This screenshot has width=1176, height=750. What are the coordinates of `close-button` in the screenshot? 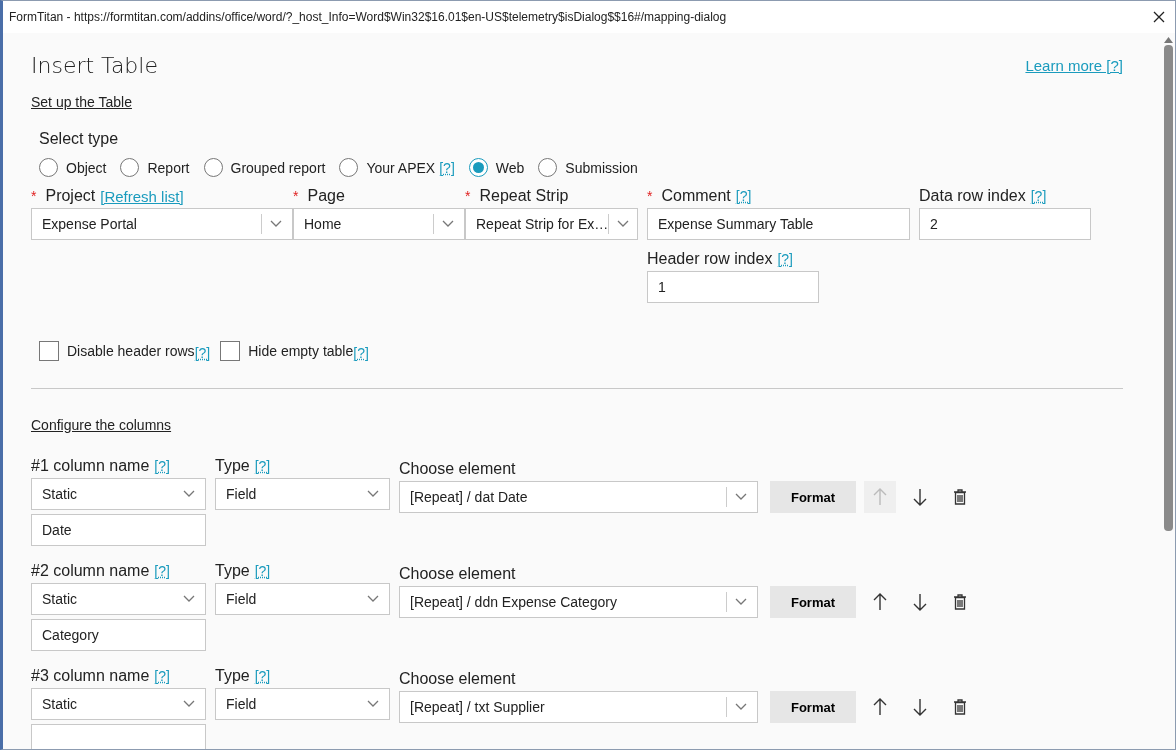 It's located at (1159, 17).